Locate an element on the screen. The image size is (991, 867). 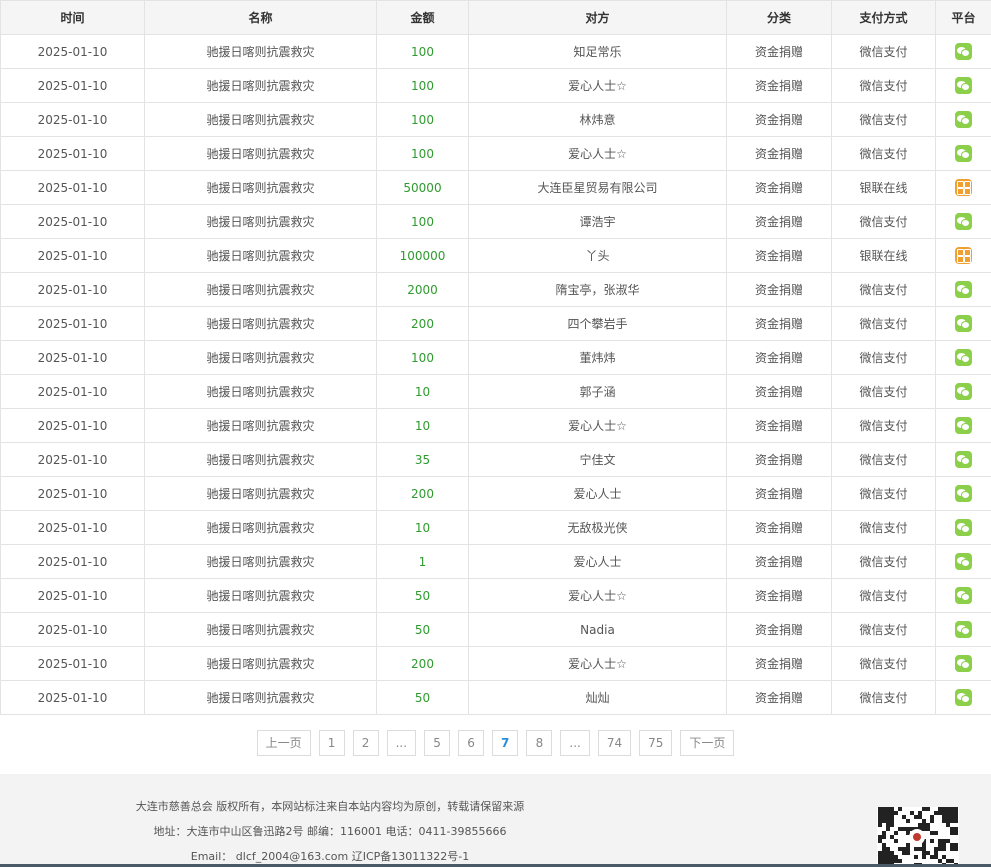
header-category: 分类 is located at coordinates (779, 17).